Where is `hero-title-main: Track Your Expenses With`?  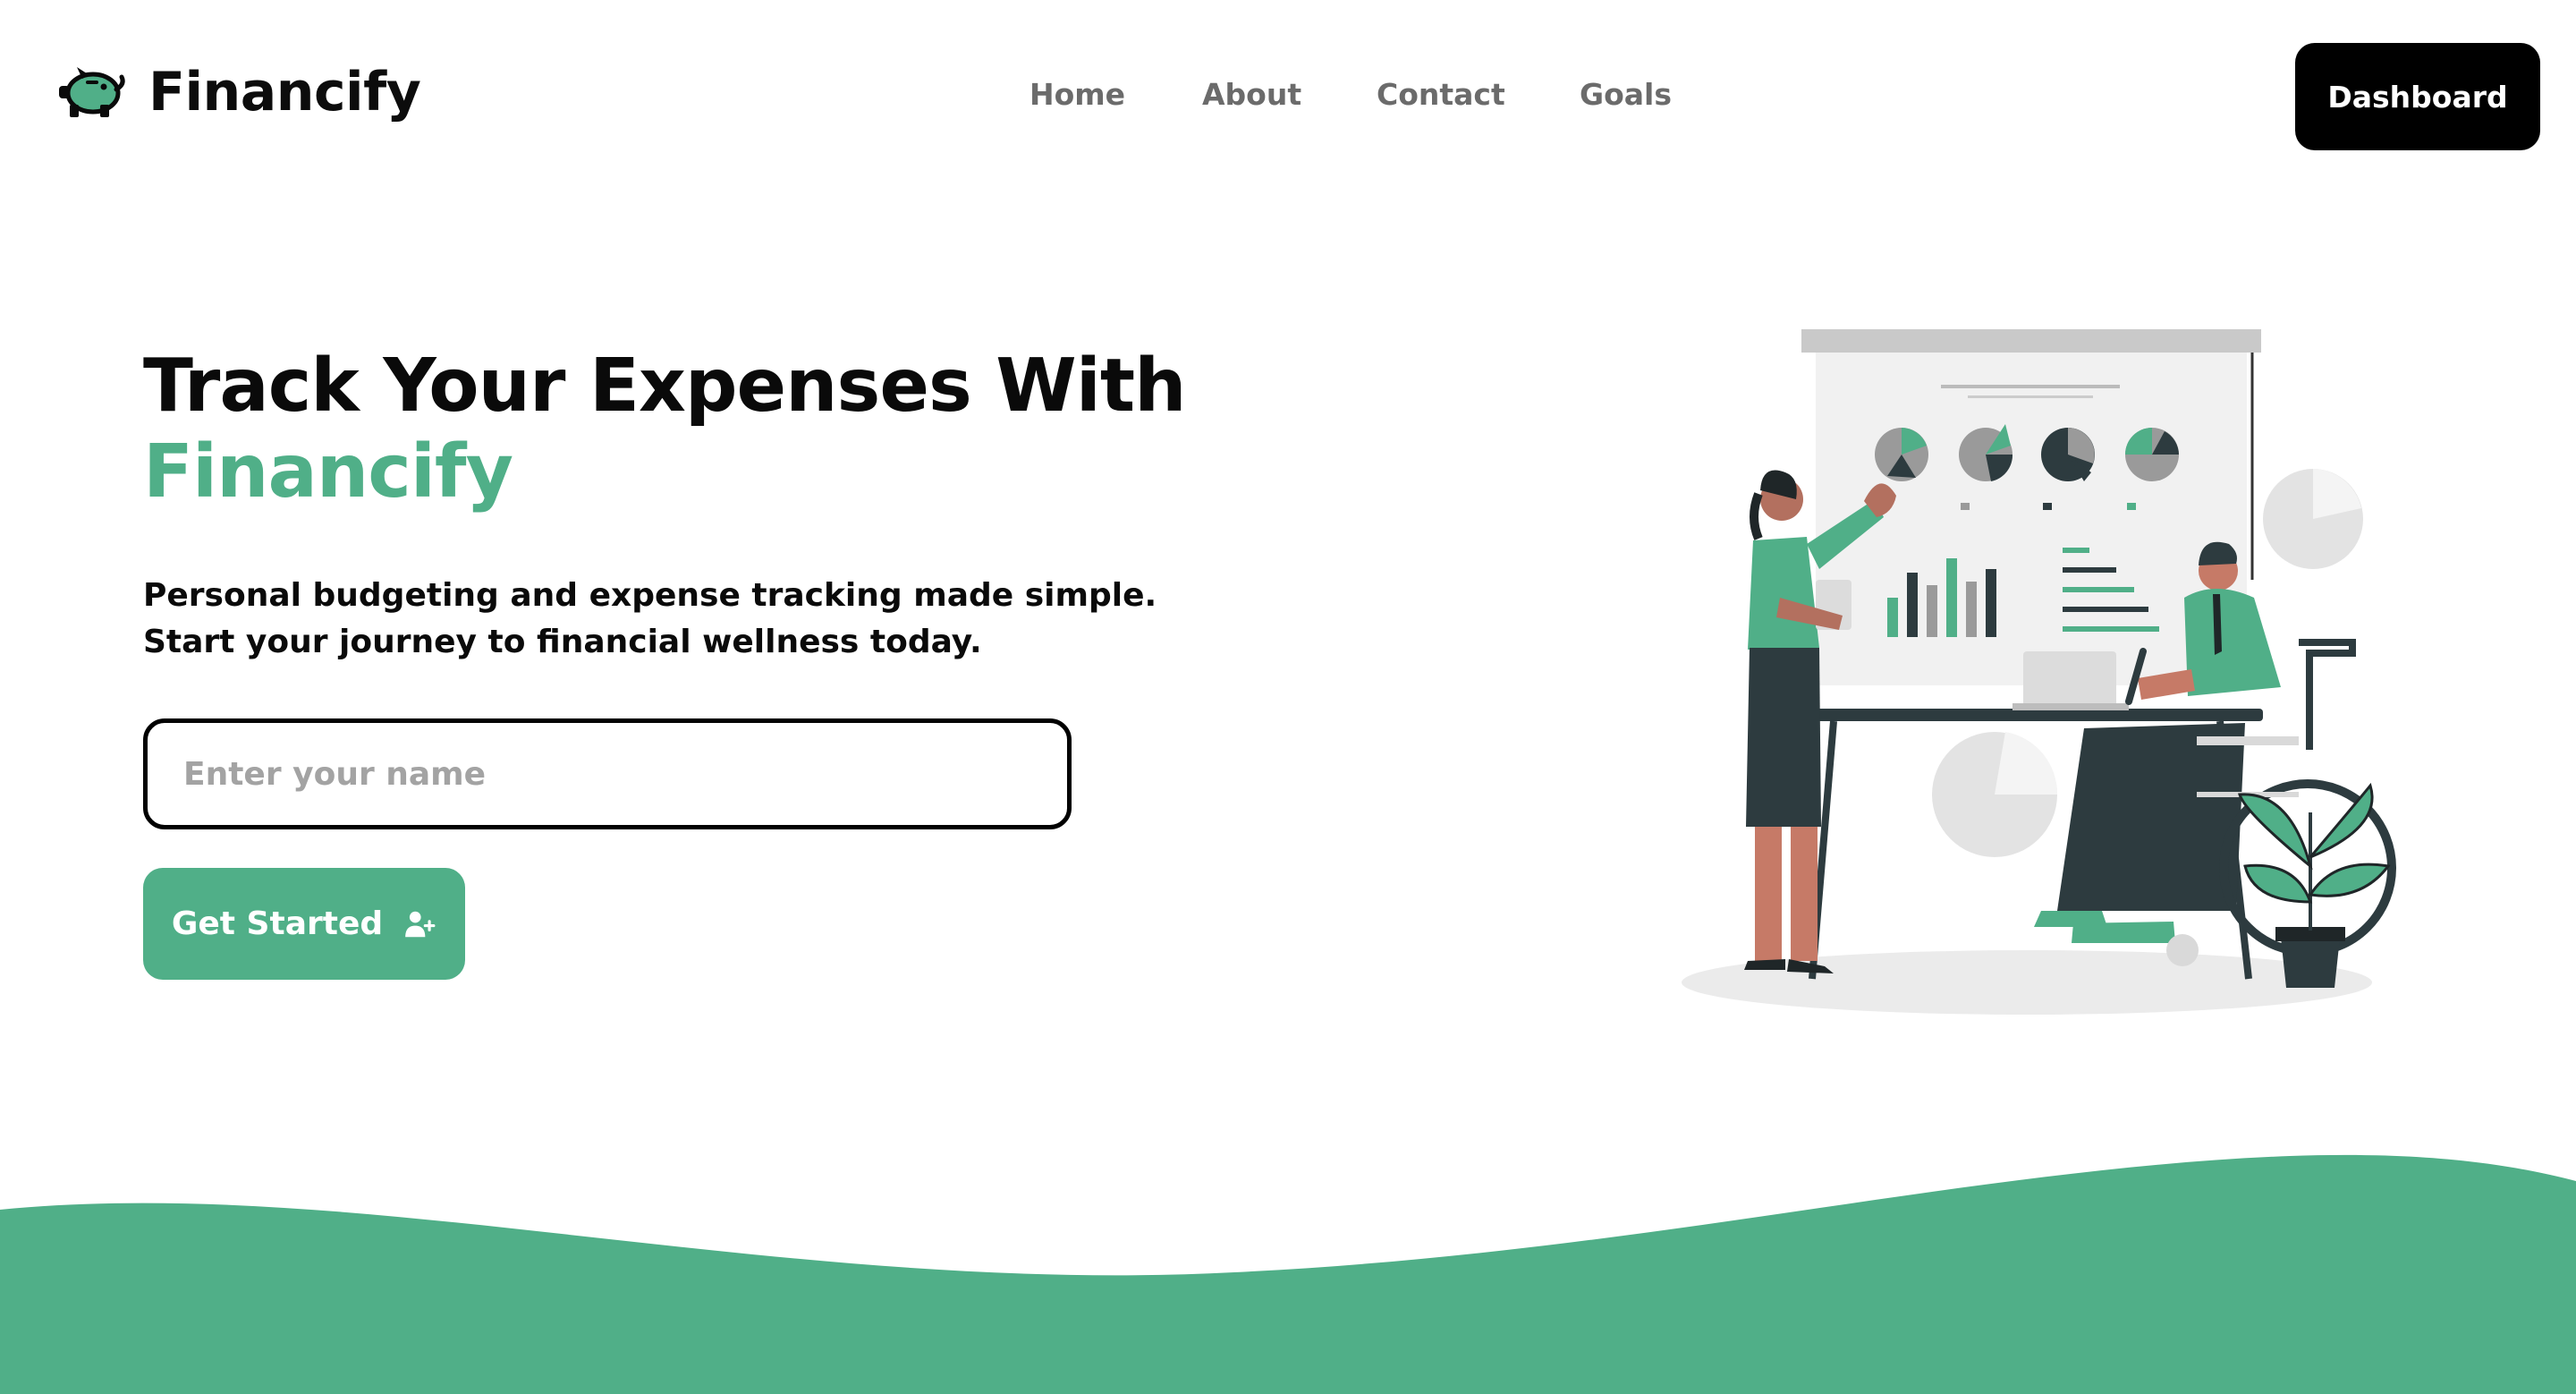
hero-title-main: Track Your Expenses With is located at coordinates (664, 386).